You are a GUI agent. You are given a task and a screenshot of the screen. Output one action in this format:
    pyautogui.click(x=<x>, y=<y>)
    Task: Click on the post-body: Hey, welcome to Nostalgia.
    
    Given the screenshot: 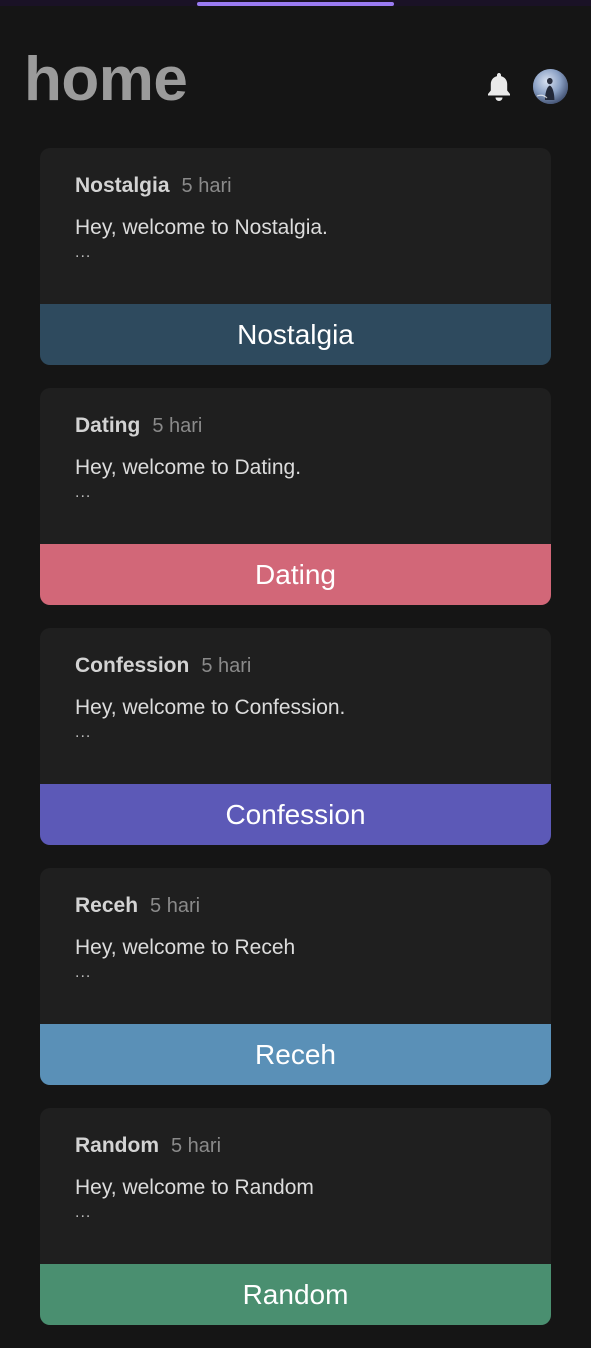 What is the action you would take?
    pyautogui.click(x=201, y=227)
    